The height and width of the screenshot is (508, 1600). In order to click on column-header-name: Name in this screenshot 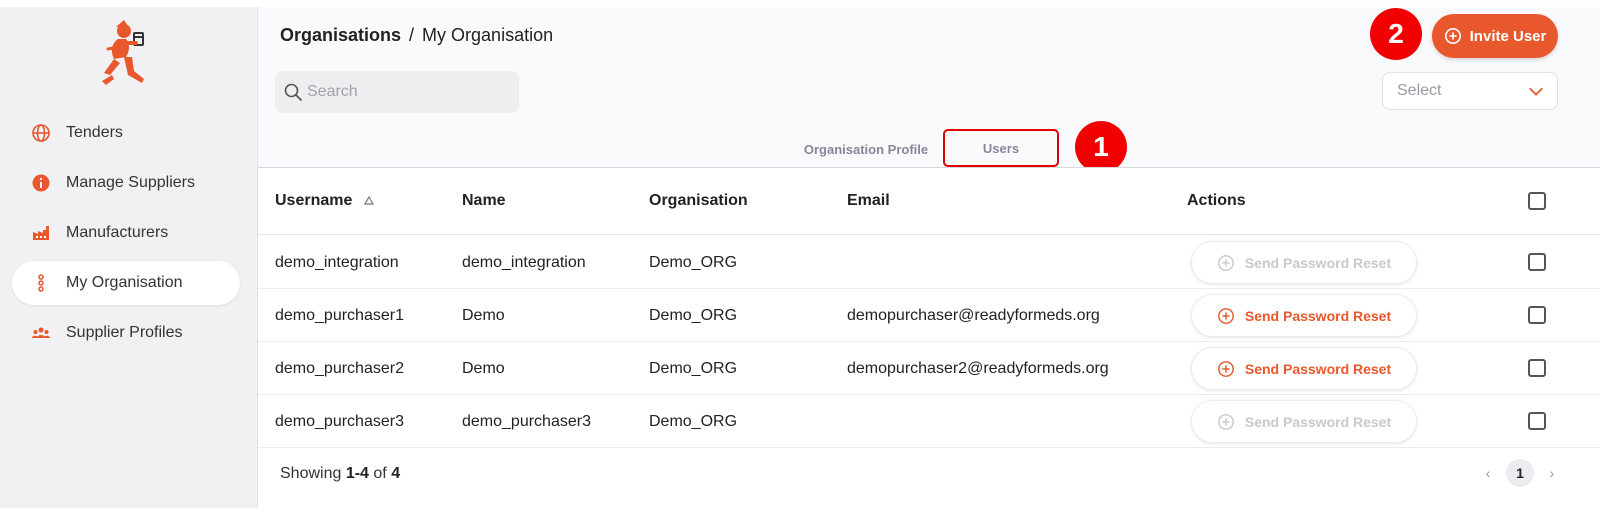, I will do `click(484, 200)`.